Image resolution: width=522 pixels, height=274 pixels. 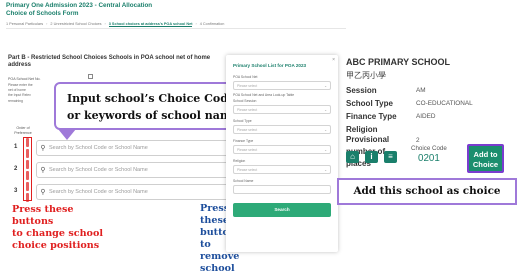 What do you see at coordinates (243, 181) in the screenshot?
I see `school-name-label: School Name` at bounding box center [243, 181].